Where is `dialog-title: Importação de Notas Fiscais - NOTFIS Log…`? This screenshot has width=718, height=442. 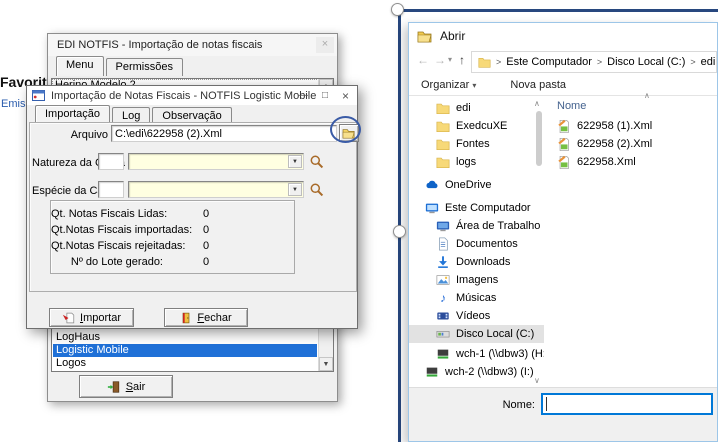 dialog-title: Importação de Notas Fiscais - NOTFIS Log… is located at coordinates (184, 95).